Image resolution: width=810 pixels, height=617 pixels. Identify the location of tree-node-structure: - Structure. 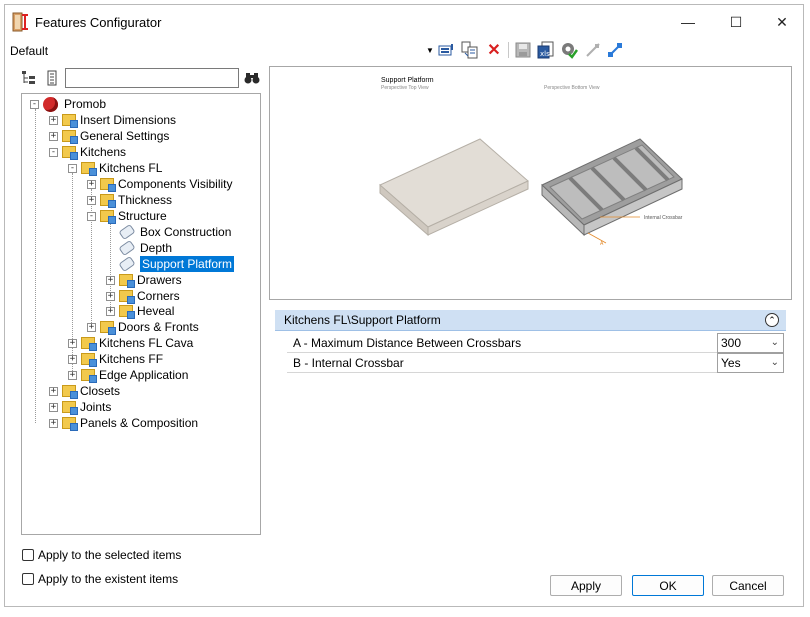
(127, 216).